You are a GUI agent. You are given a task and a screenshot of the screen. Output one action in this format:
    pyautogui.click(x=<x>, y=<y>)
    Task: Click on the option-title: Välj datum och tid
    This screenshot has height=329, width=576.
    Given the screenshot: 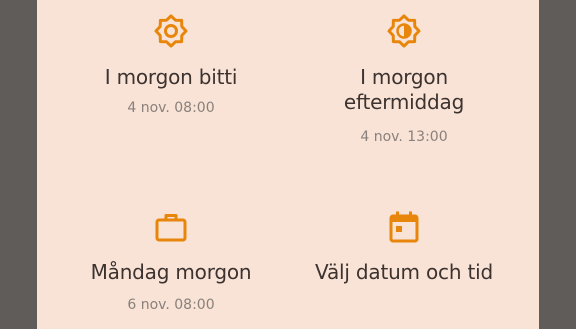 What is the action you would take?
    pyautogui.click(x=404, y=272)
    